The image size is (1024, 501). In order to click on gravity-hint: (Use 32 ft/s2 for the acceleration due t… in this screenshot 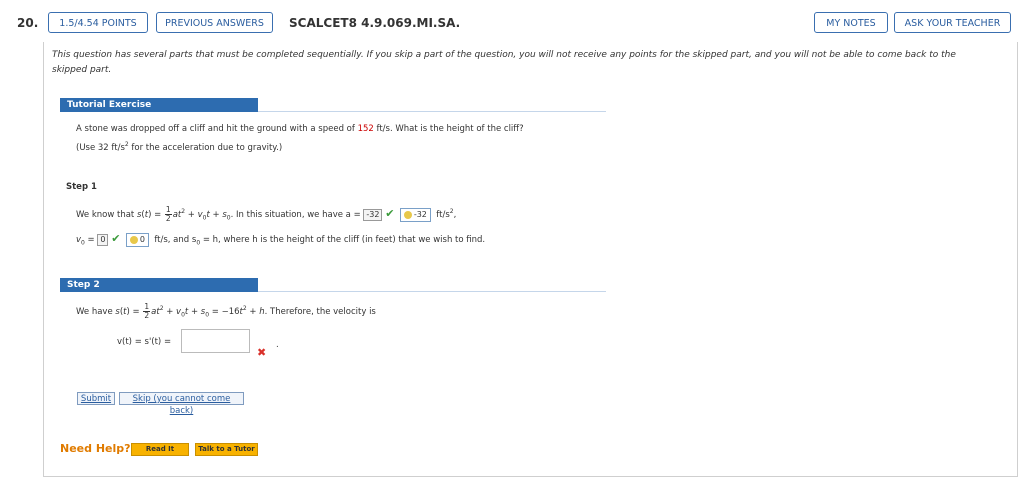, I will do `click(179, 147)`.